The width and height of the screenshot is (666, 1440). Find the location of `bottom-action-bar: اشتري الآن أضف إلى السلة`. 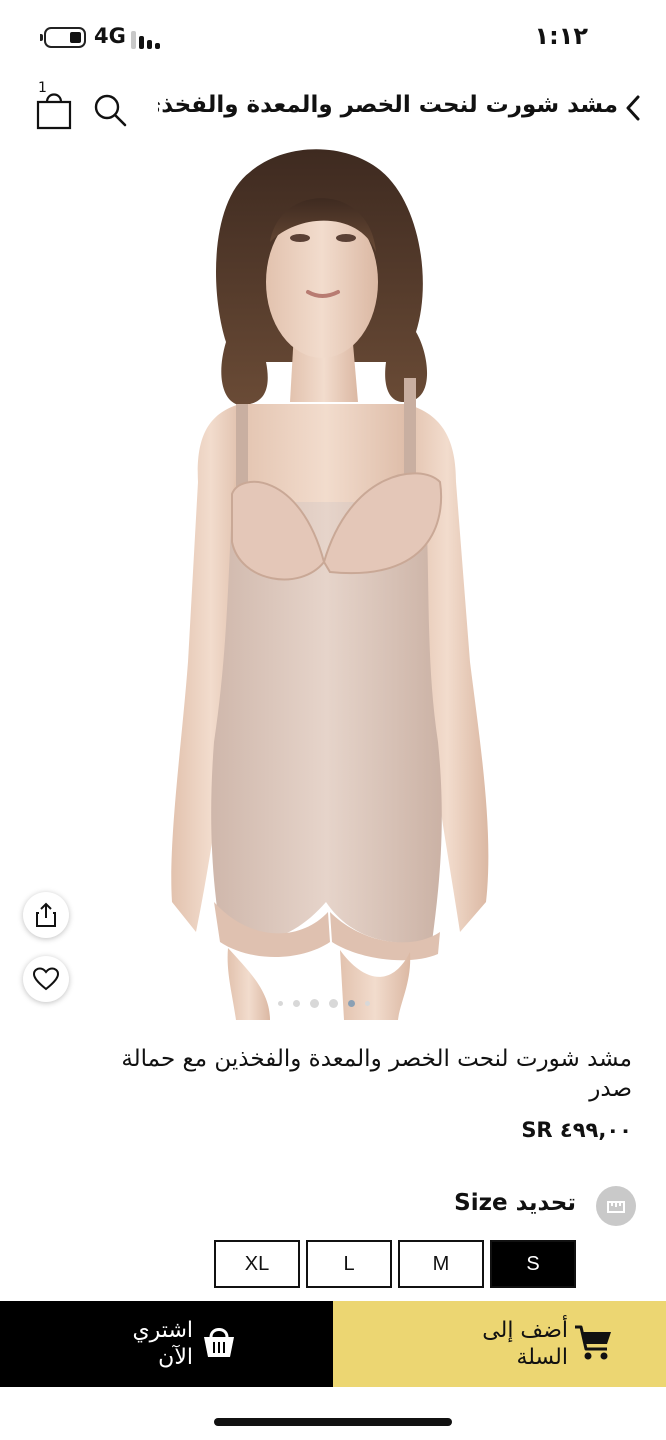

bottom-action-bar: اشتري الآن أضف إلى السلة is located at coordinates (333, 1344).